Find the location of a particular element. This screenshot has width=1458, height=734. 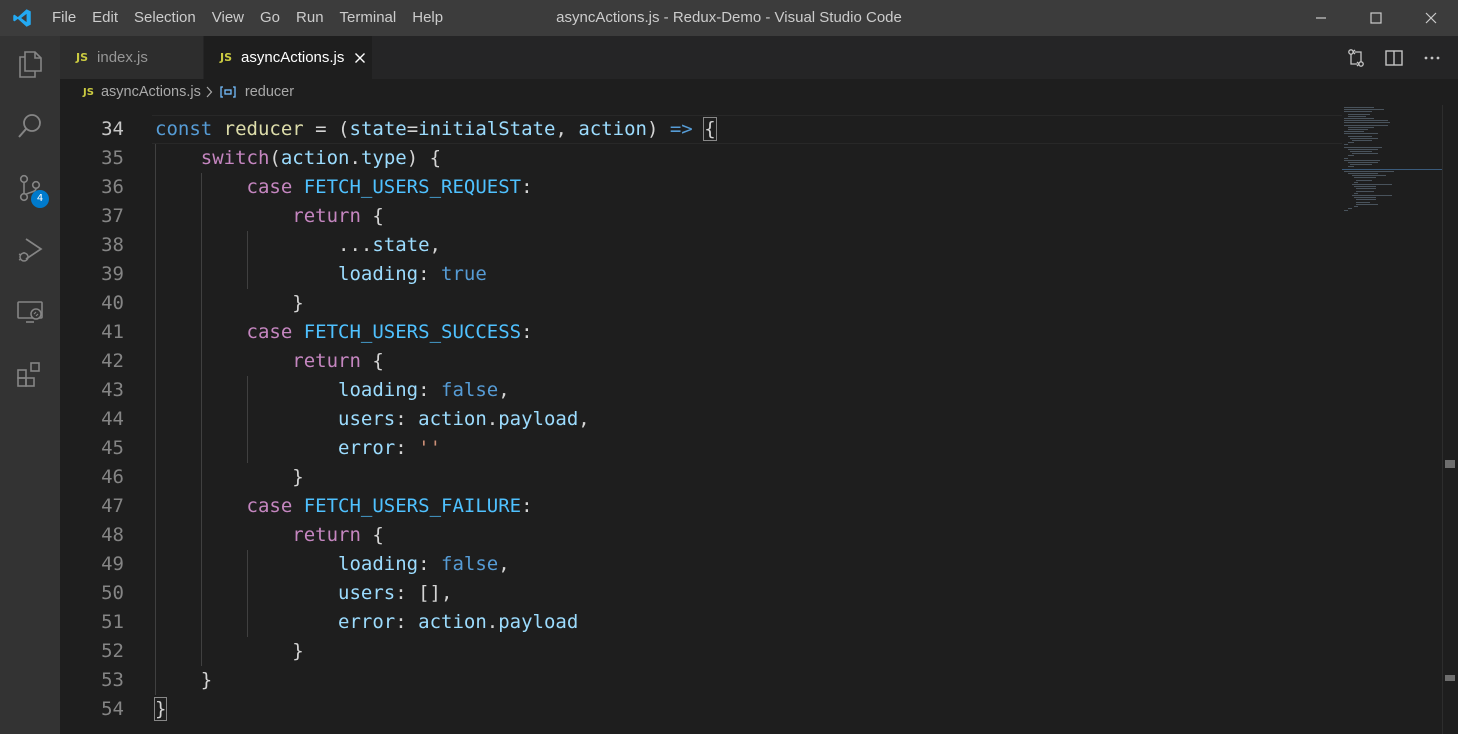

menu-edit: Edit is located at coordinates (105, 18).